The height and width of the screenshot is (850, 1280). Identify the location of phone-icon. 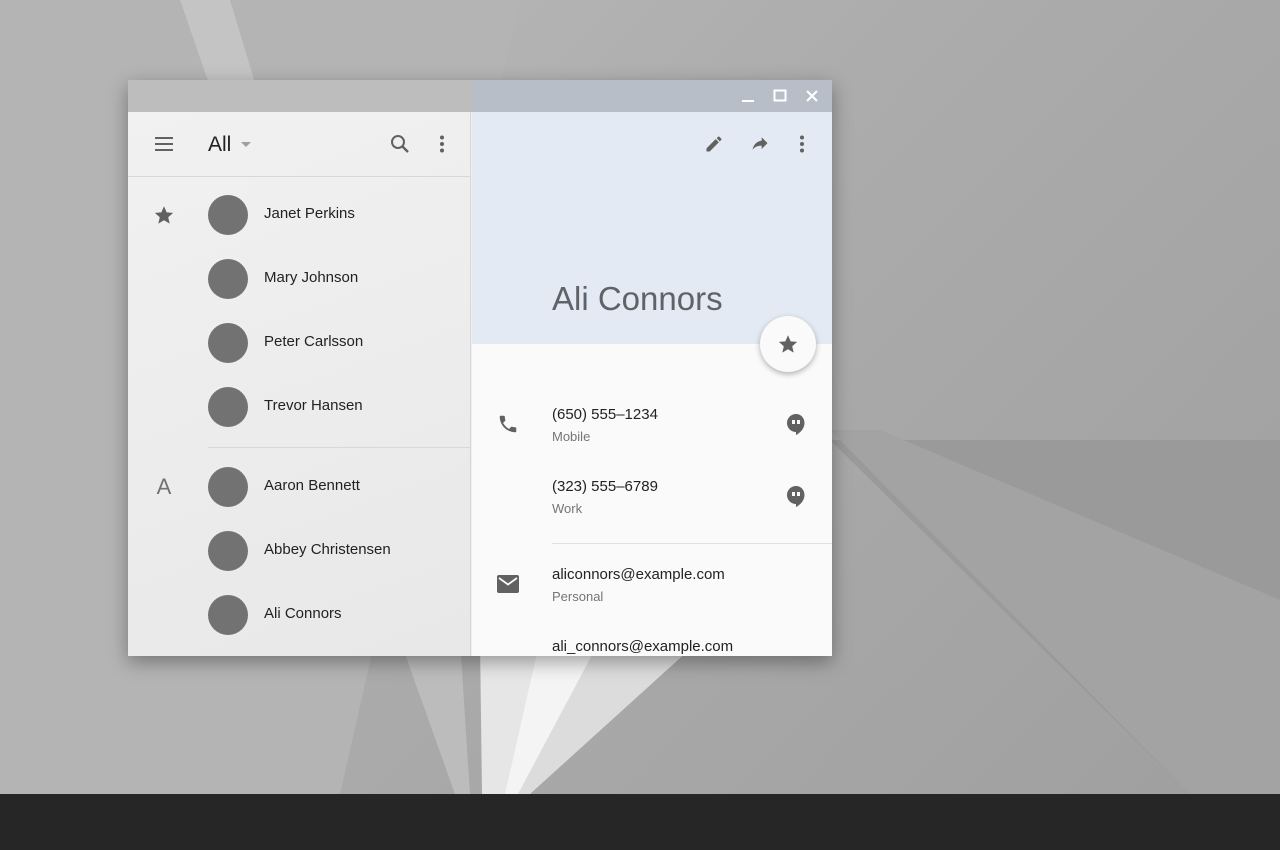
(508, 424).